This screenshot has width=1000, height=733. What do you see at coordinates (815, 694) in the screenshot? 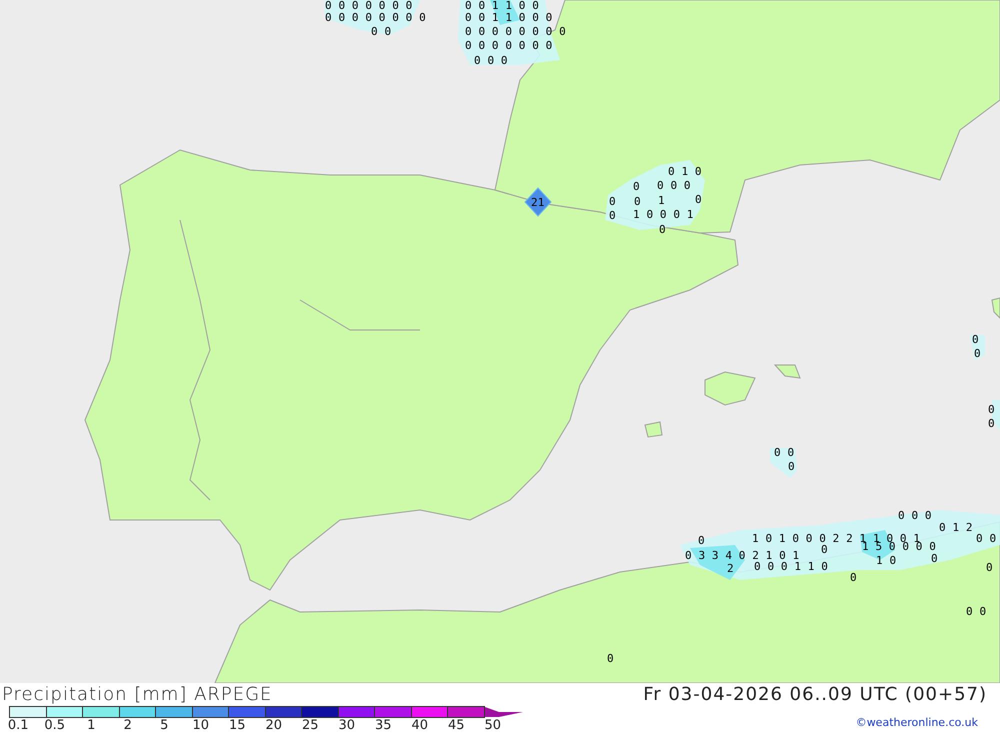
I see `forecast-time: Fr 03-04-2026 06..09 UTC (00+57)` at bounding box center [815, 694].